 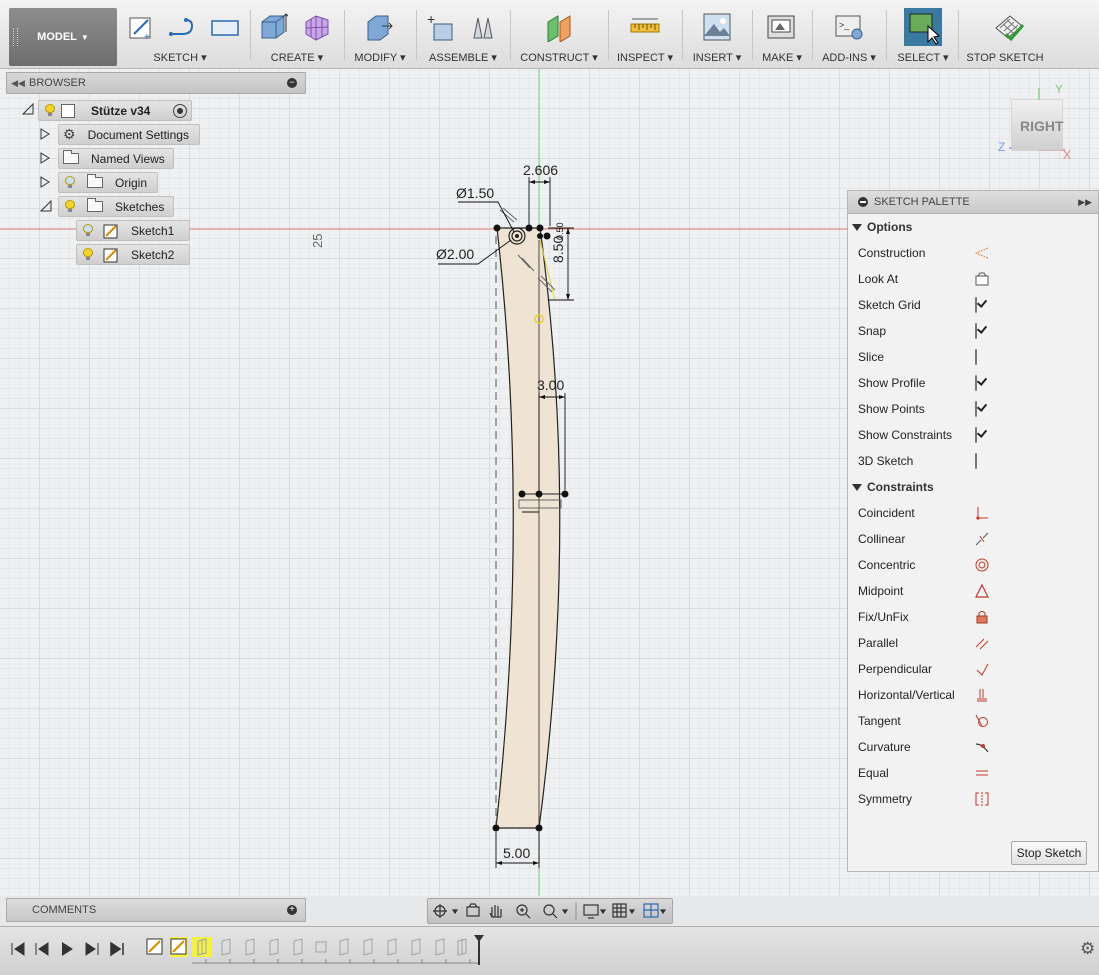 What do you see at coordinates (982, 591) in the screenshot?
I see `midpoint-icon` at bounding box center [982, 591].